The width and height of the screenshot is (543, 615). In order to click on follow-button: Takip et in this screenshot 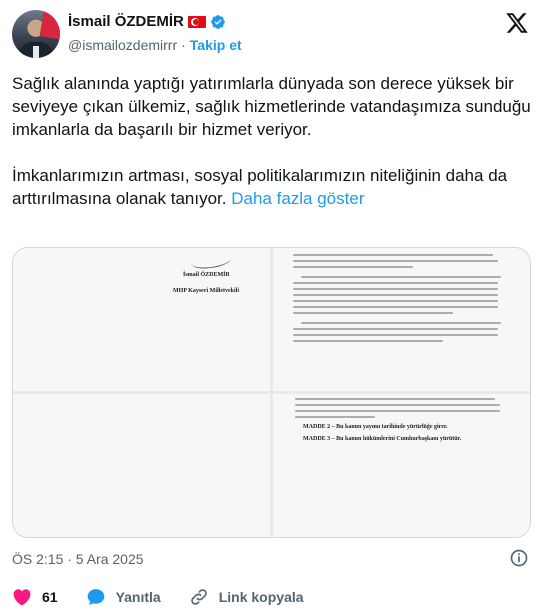, I will do `click(216, 45)`.